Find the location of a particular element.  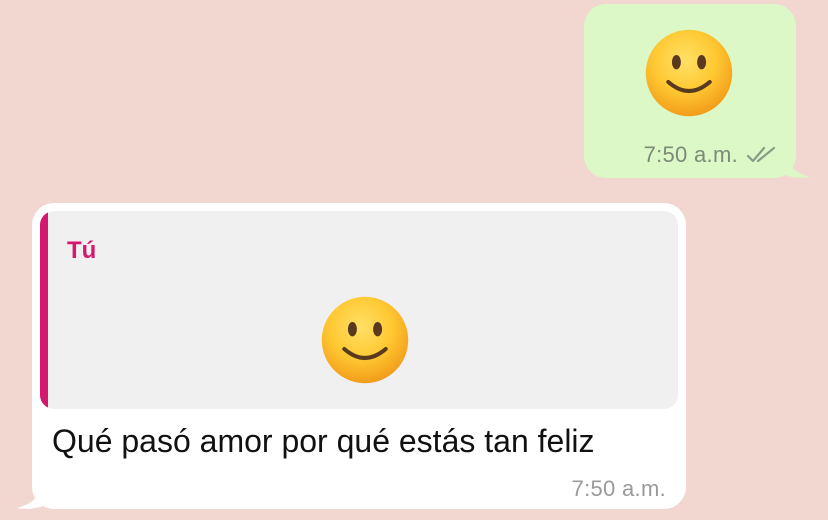

message-meta: 7:50 a.m. is located at coordinates (711, 155).